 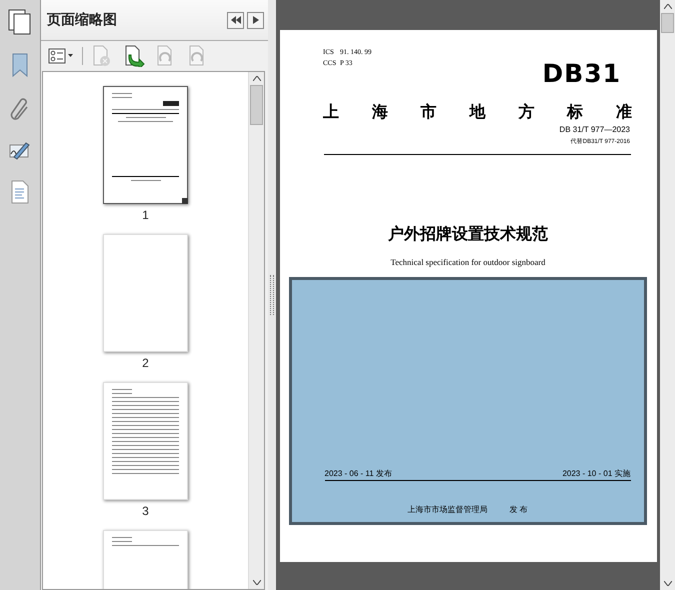 What do you see at coordinates (477, 112) in the screenshot?
I see `issuing-category: 上海市地方标准` at bounding box center [477, 112].